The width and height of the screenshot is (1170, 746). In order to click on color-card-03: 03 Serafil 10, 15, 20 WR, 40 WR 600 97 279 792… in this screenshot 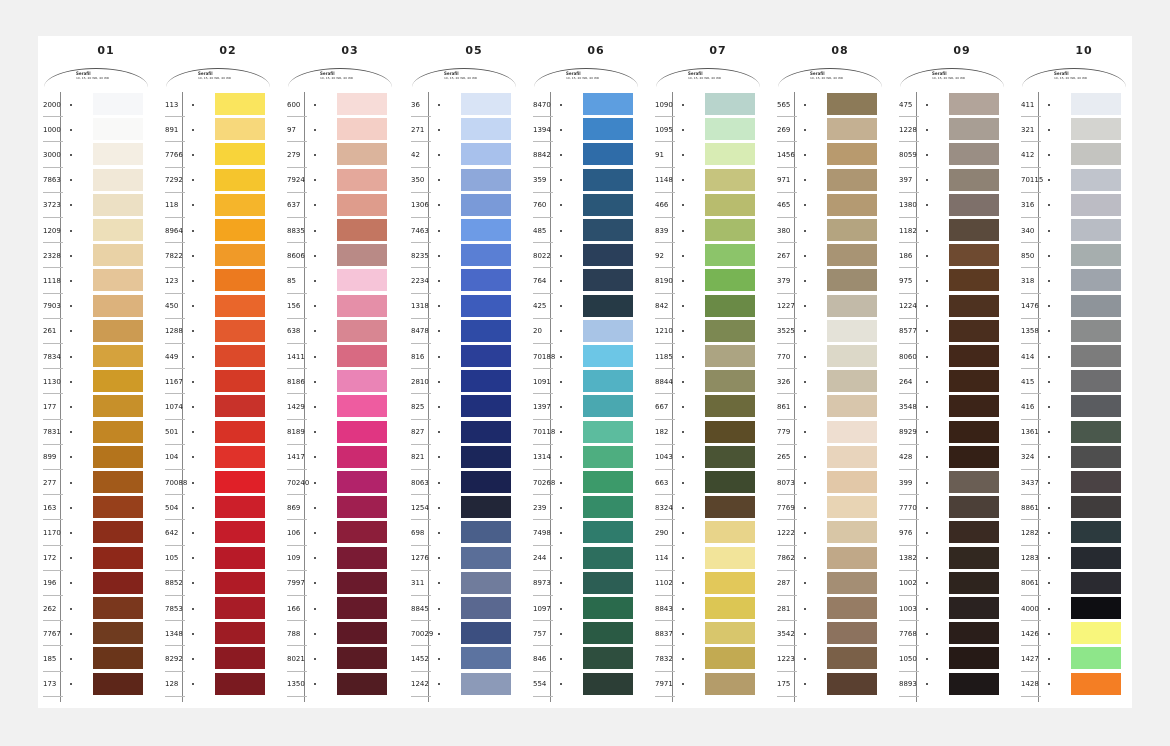, I will do `click(340, 372)`.